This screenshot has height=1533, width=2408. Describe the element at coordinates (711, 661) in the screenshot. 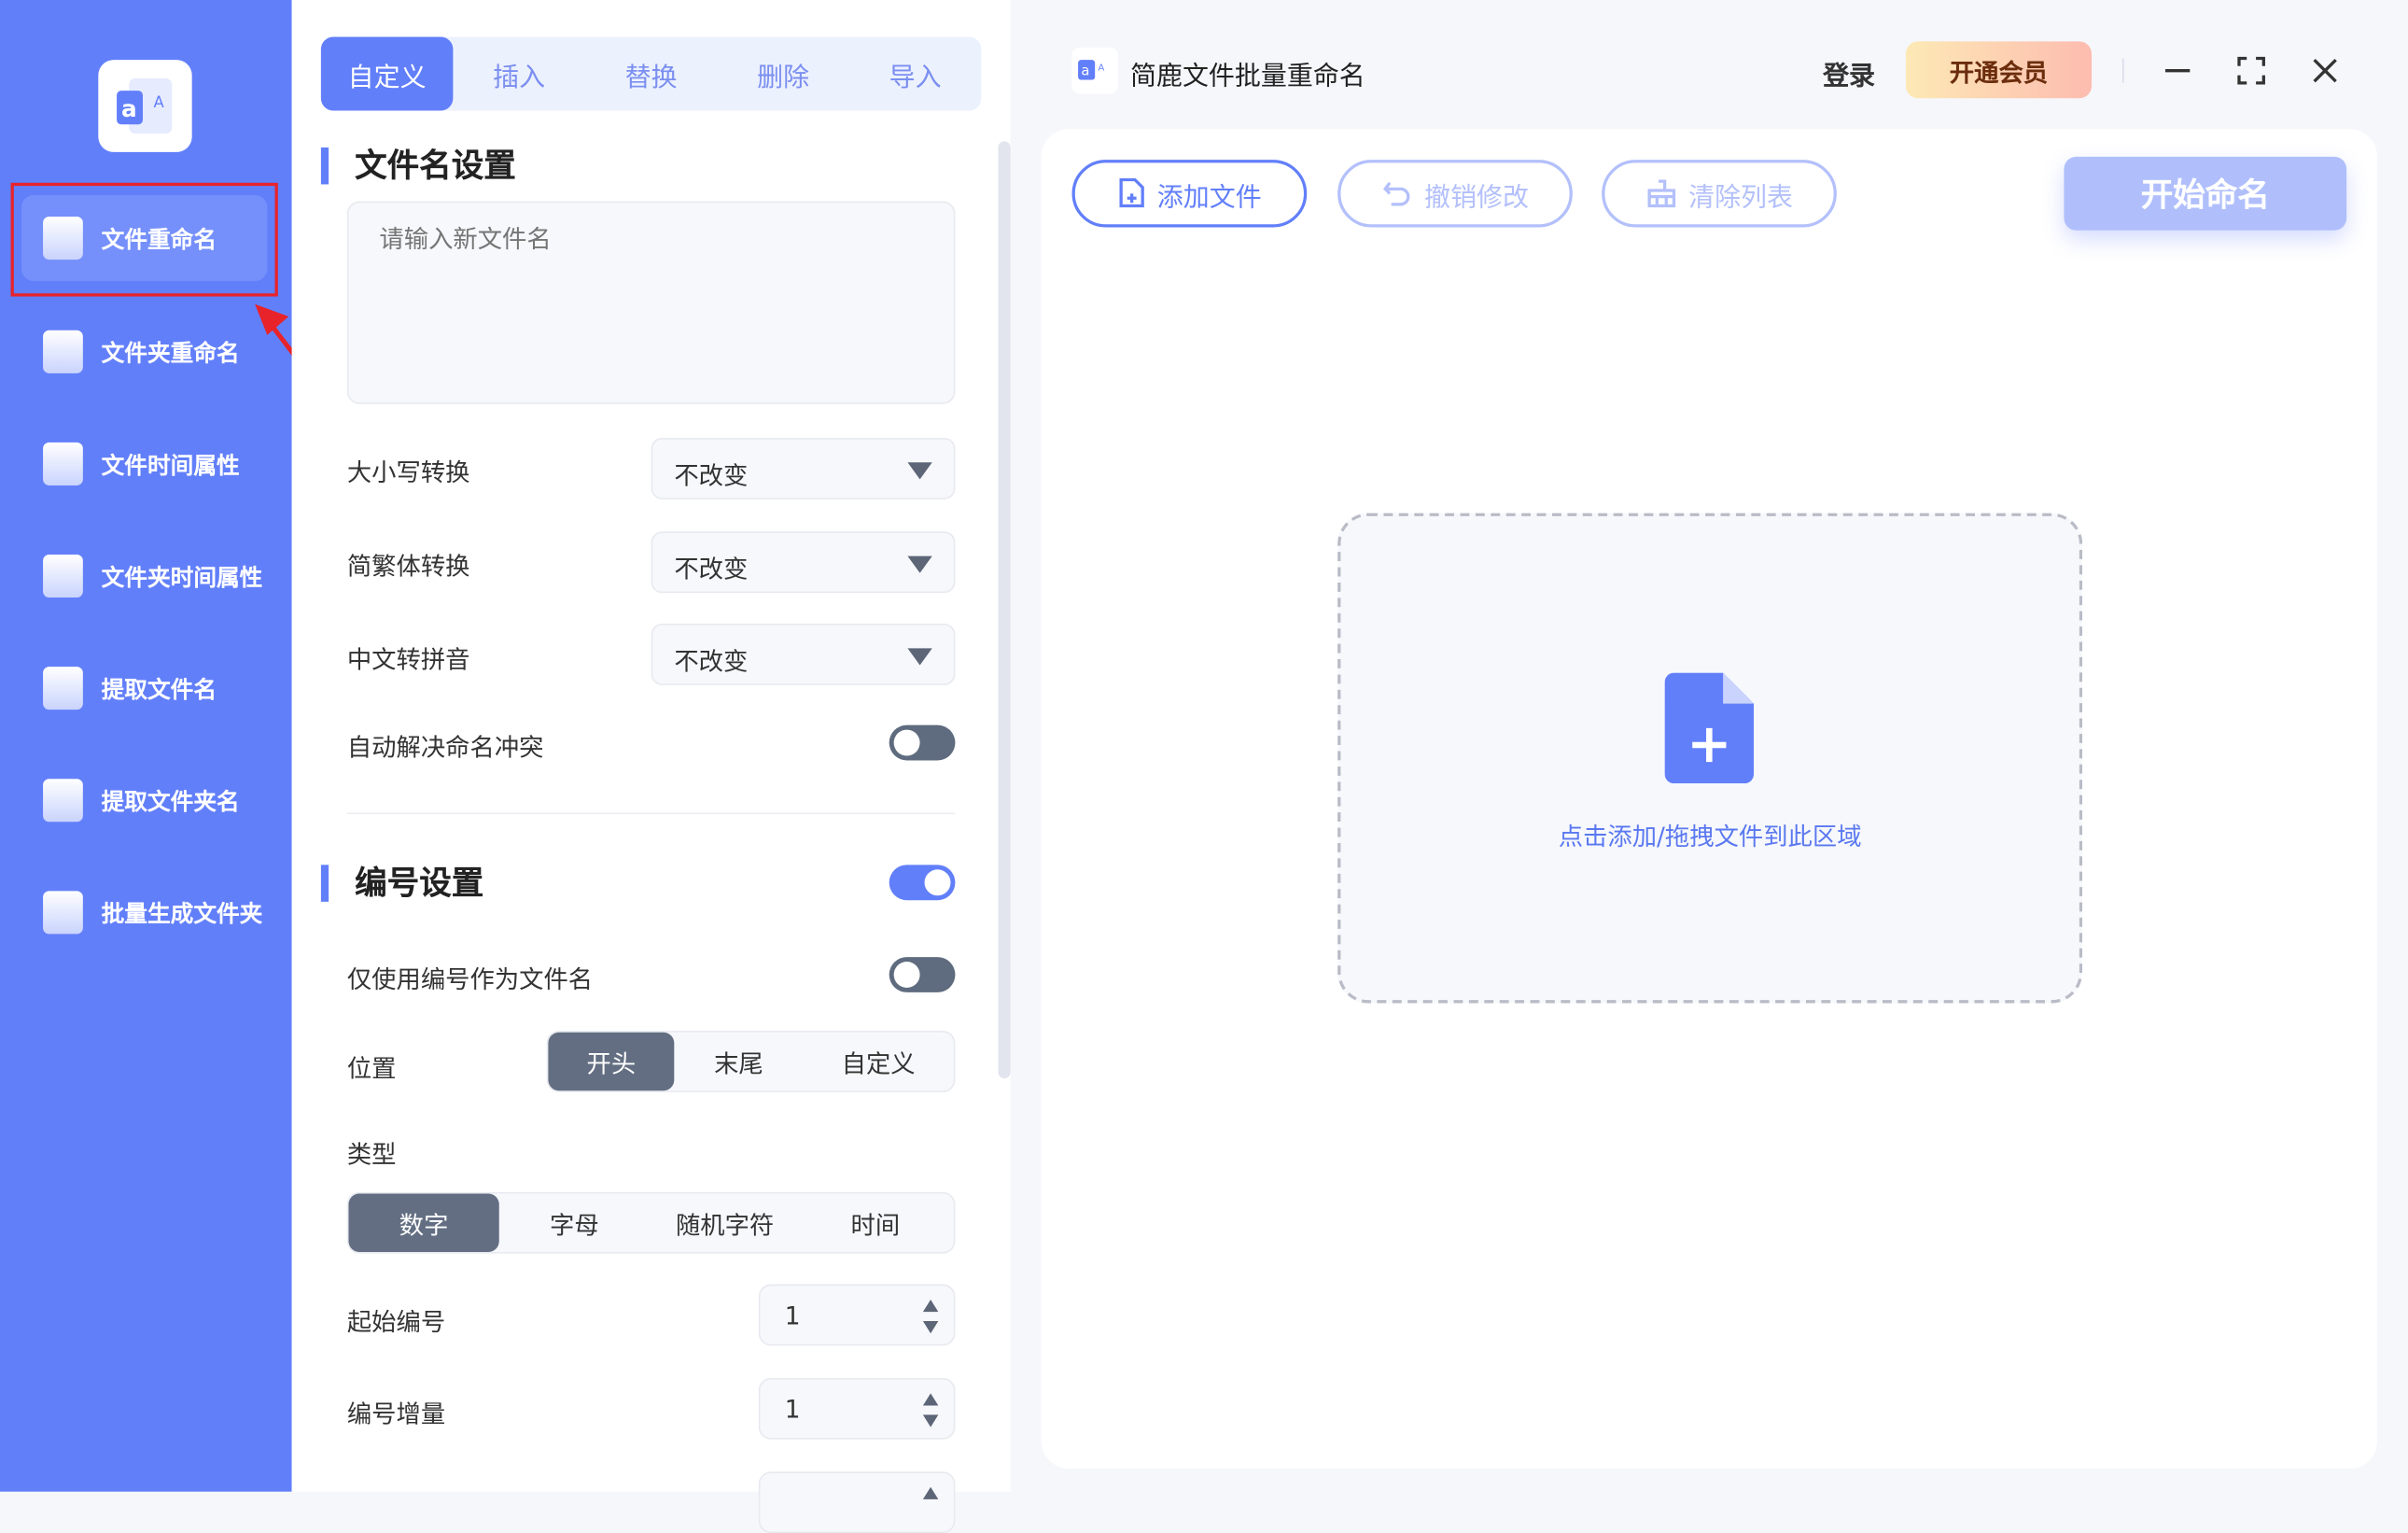

I see `pinyin-value: 不改变` at that location.